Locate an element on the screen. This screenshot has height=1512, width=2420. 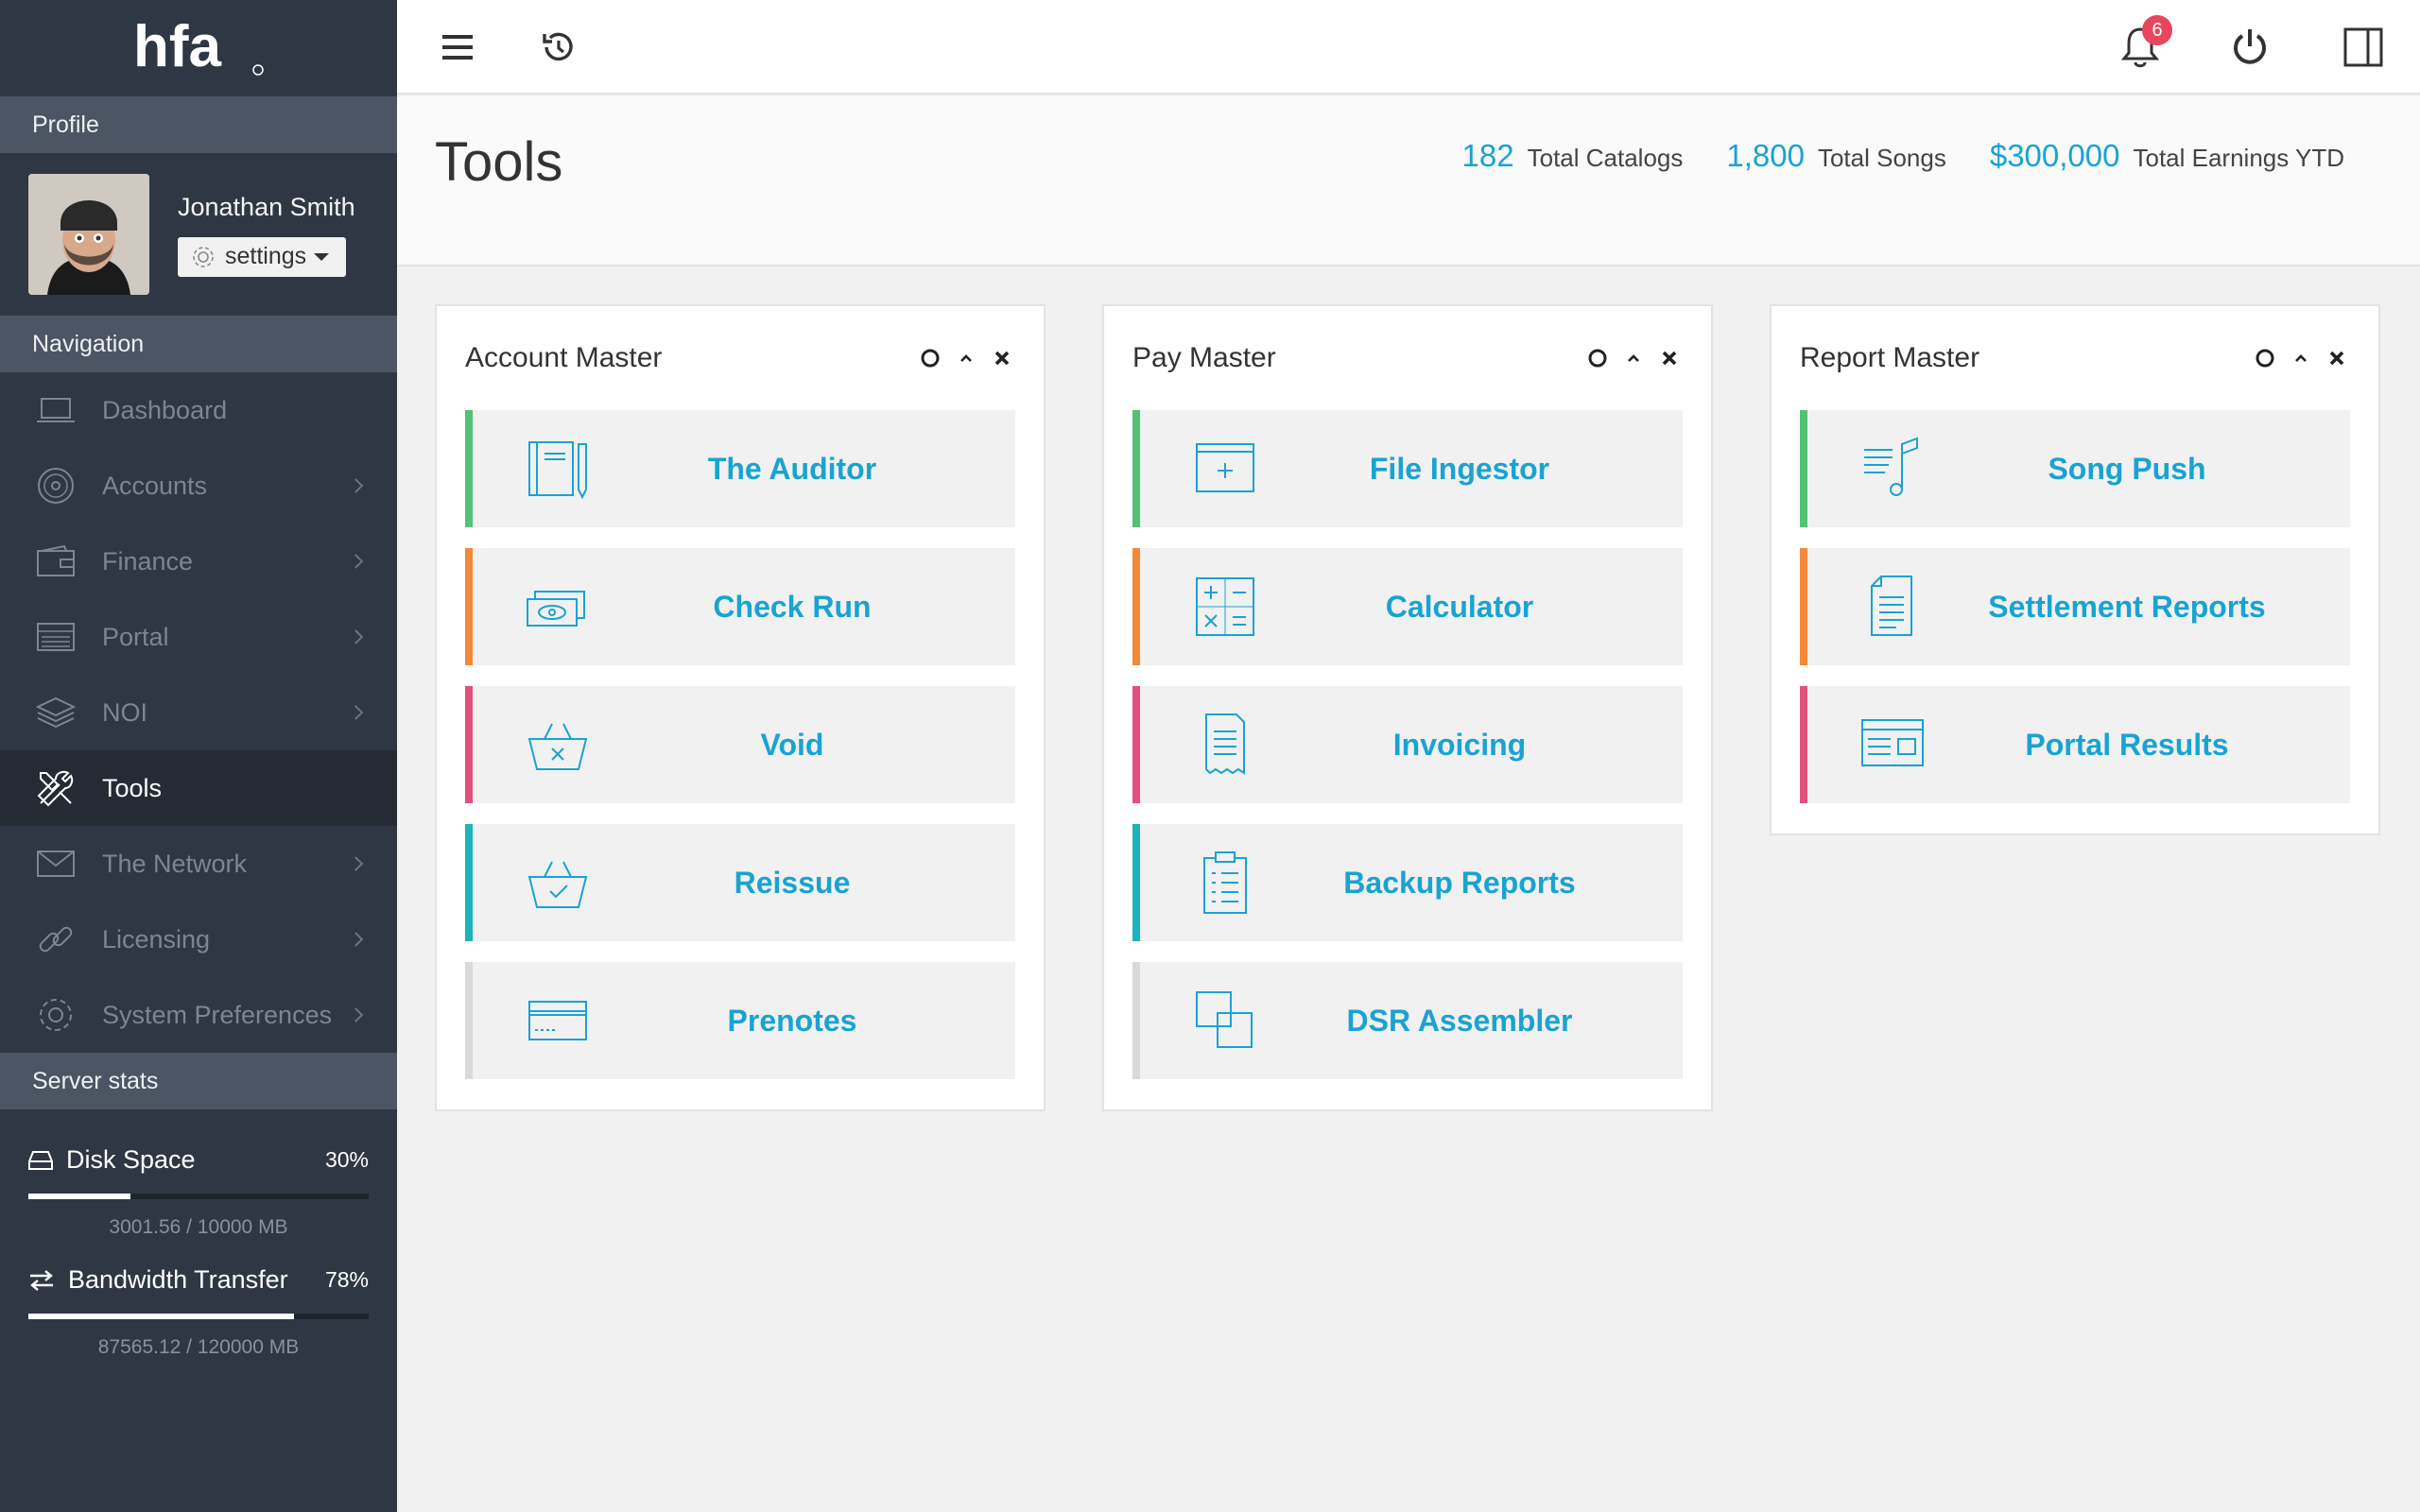
nav-item-the-network: The Network is located at coordinates (198, 864).